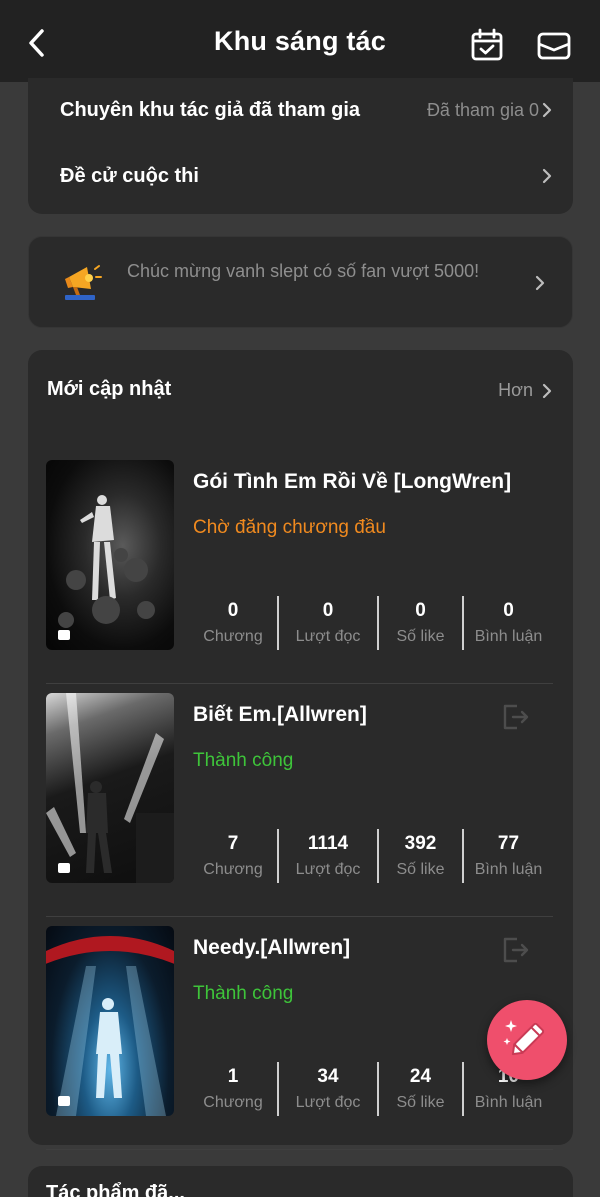  Describe the element at coordinates (508, 843) in the screenshot. I see `stat-value: 77` at that location.